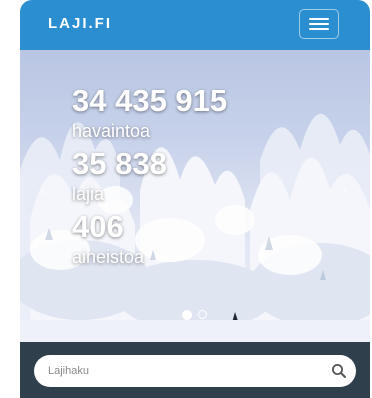 This screenshot has width=372, height=398. What do you see at coordinates (344, 190) in the screenshot?
I see `chevron-right-icon: ›` at bounding box center [344, 190].